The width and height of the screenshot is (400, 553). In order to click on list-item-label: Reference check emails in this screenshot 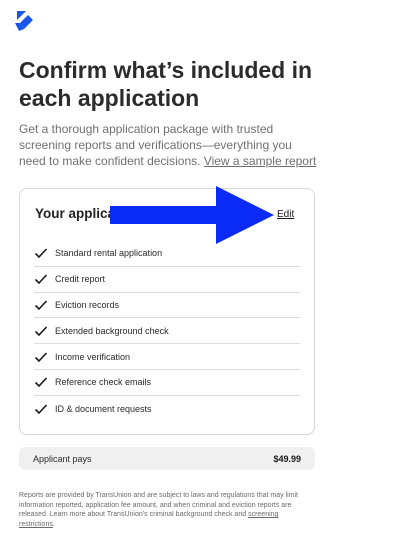, I will do `click(103, 382)`.